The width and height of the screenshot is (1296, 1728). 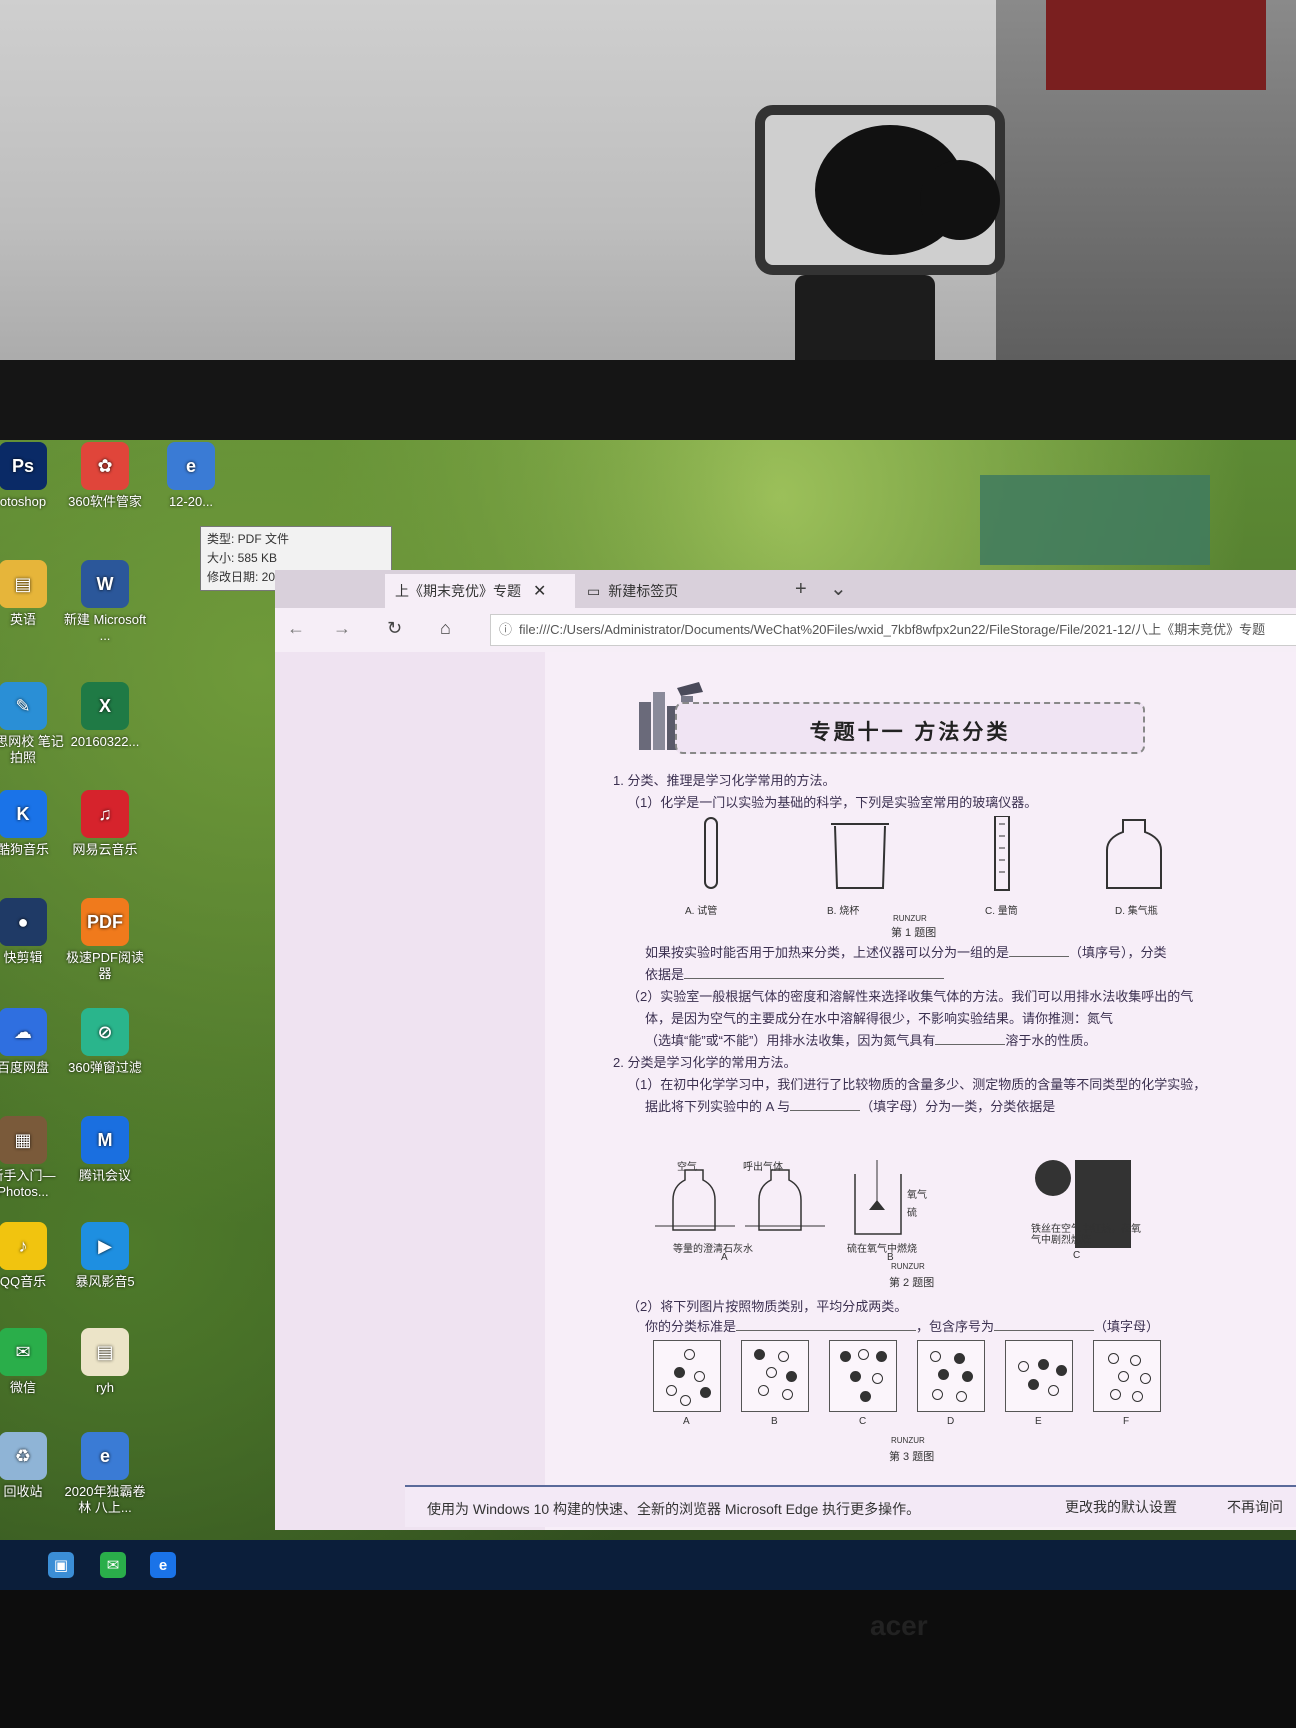 I want to click on monitor-brand: acer, so click(x=899, y=1625).